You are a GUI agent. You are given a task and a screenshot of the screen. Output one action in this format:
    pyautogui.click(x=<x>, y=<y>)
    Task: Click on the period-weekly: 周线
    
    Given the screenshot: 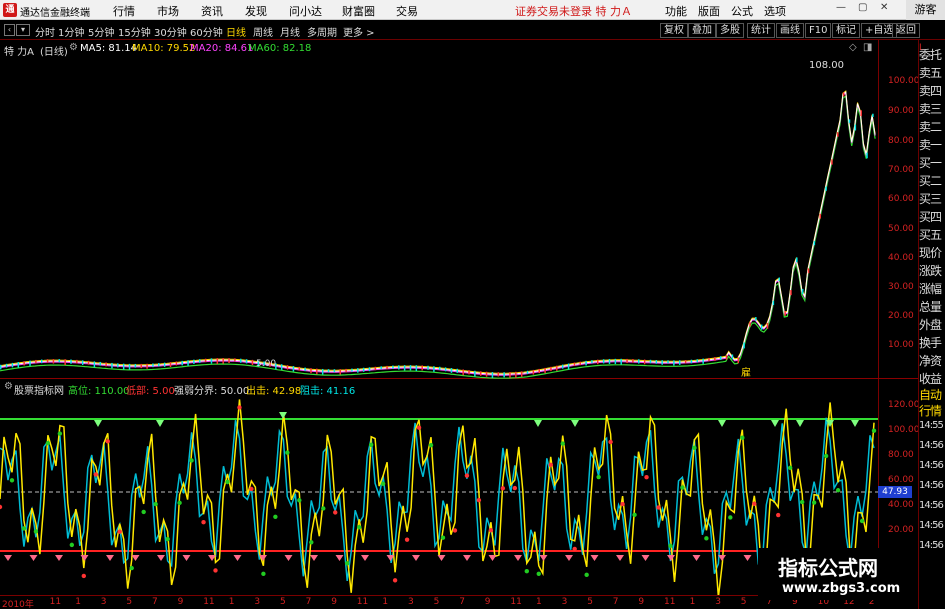 What is the action you would take?
    pyautogui.click(x=263, y=31)
    